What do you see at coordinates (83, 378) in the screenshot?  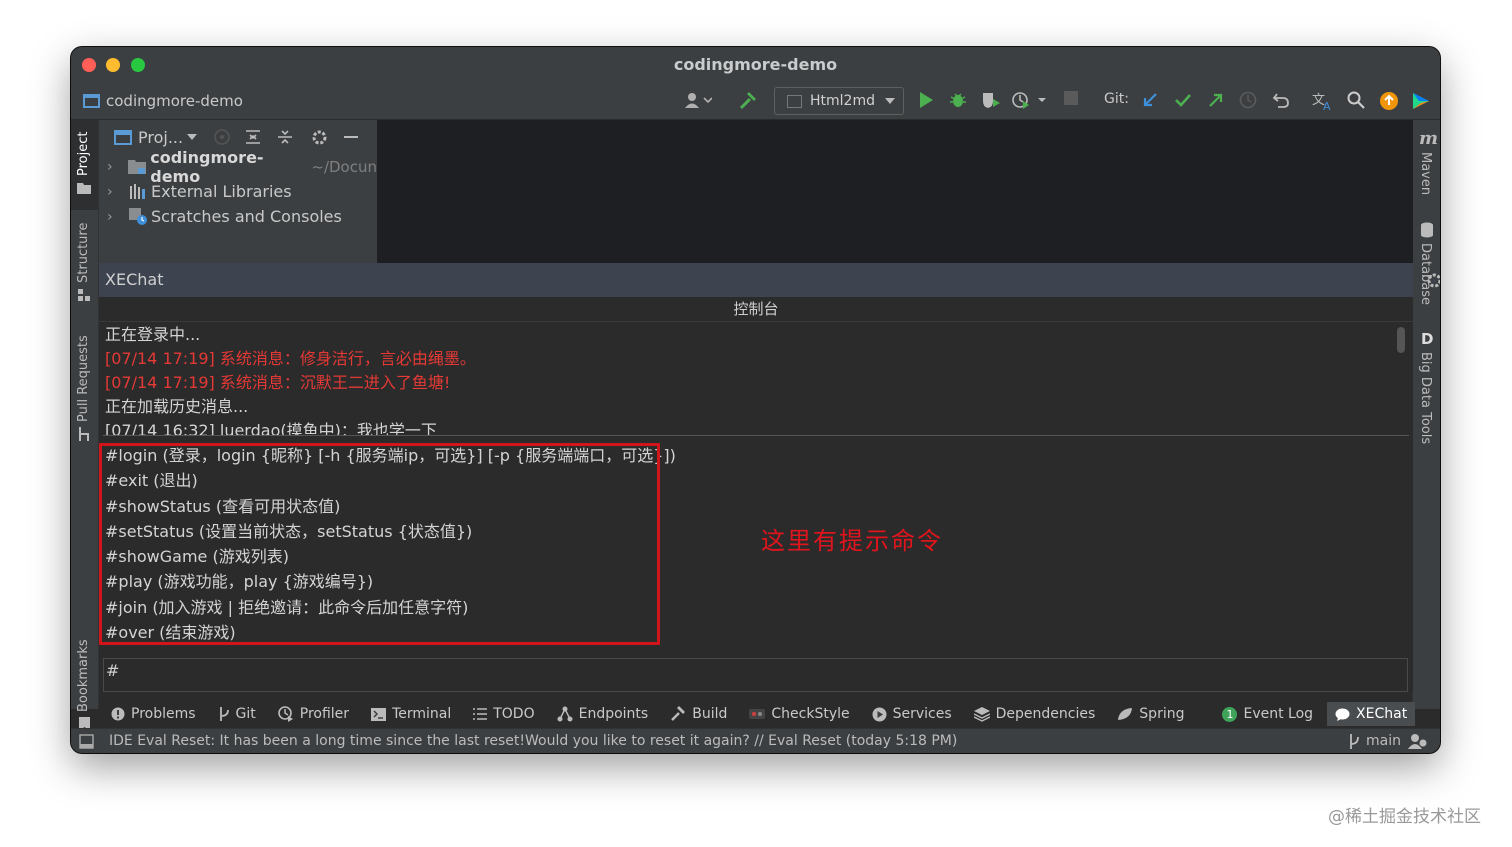 I see `tab-pull-requests: Pull Requests` at bounding box center [83, 378].